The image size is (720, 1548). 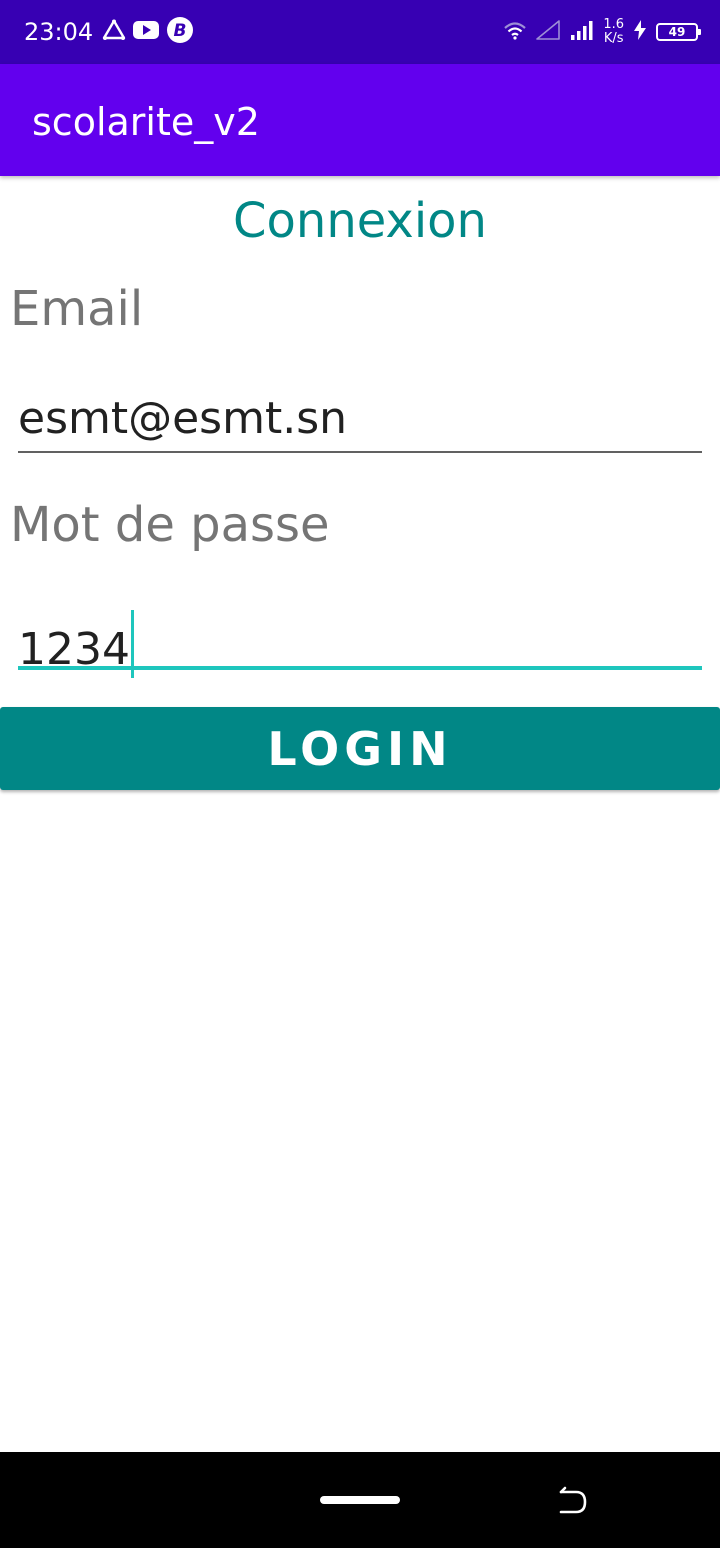 What do you see at coordinates (146, 122) in the screenshot?
I see `app-title: scolarite_v2` at bounding box center [146, 122].